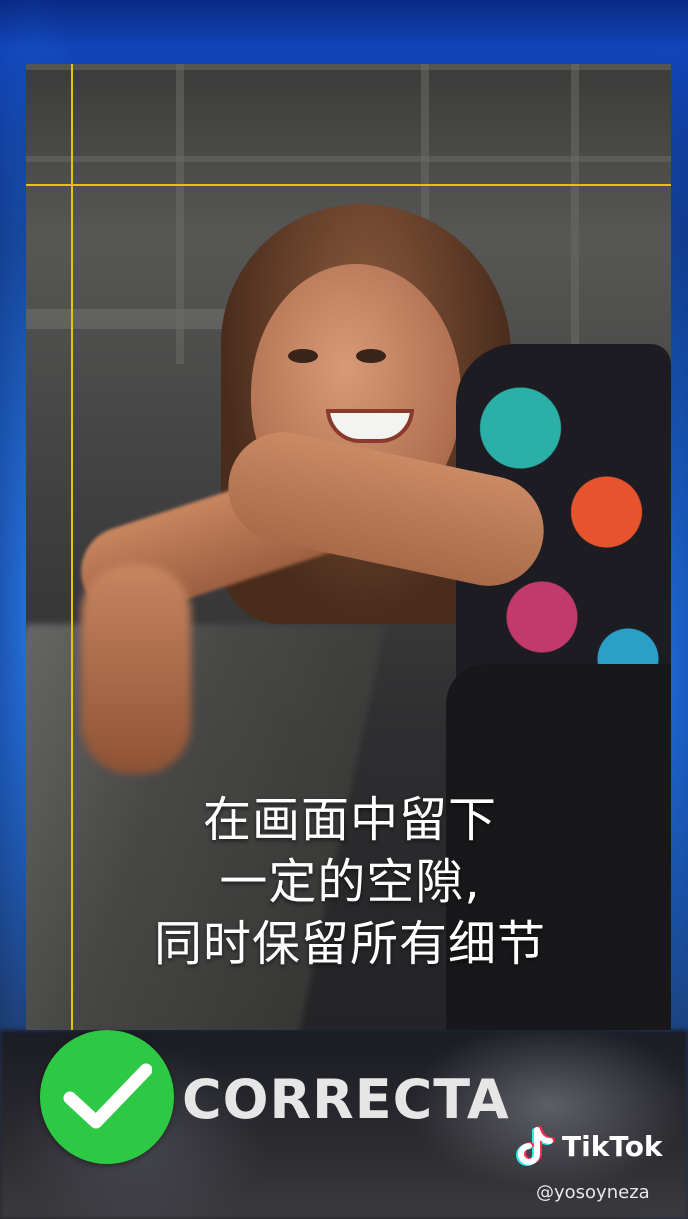  What do you see at coordinates (349, 820) in the screenshot?
I see `caption-line-1: 在画面中留下` at bounding box center [349, 820].